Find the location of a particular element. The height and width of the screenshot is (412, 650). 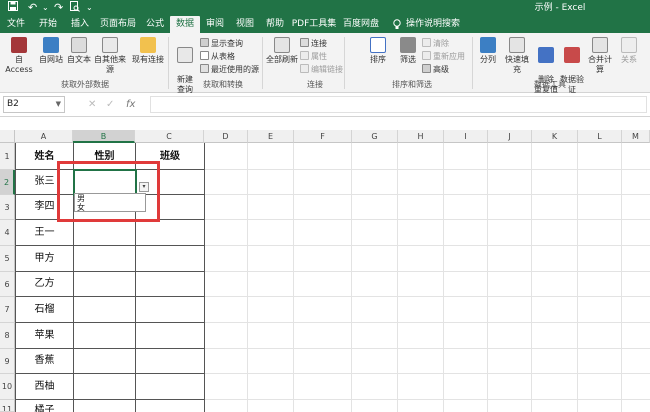

edit-links-button: 编辑链接 is located at coordinates (321, 69).